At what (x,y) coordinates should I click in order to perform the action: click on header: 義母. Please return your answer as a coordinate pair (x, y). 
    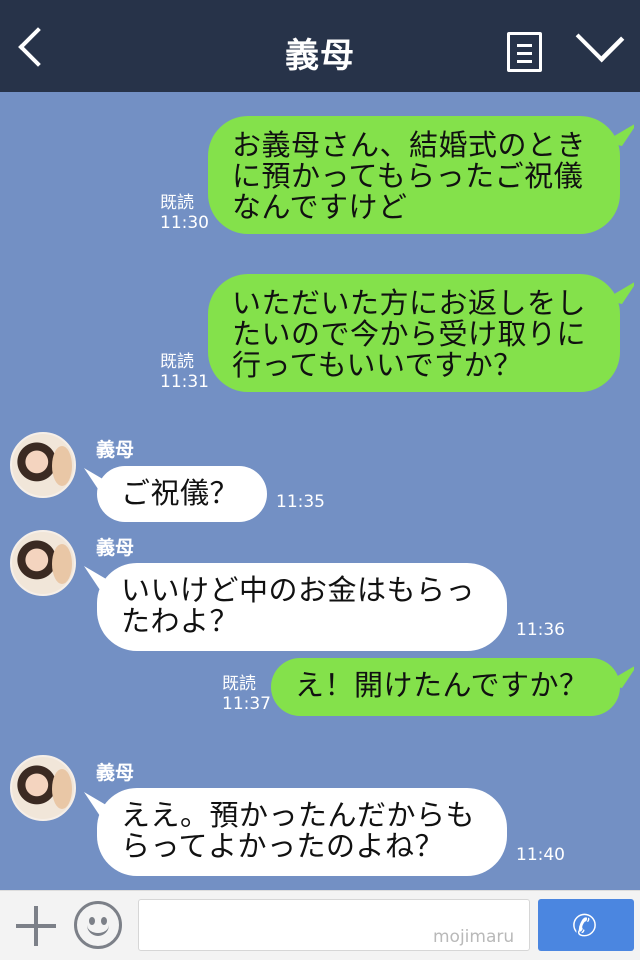
    Looking at the image, I should click on (320, 46).